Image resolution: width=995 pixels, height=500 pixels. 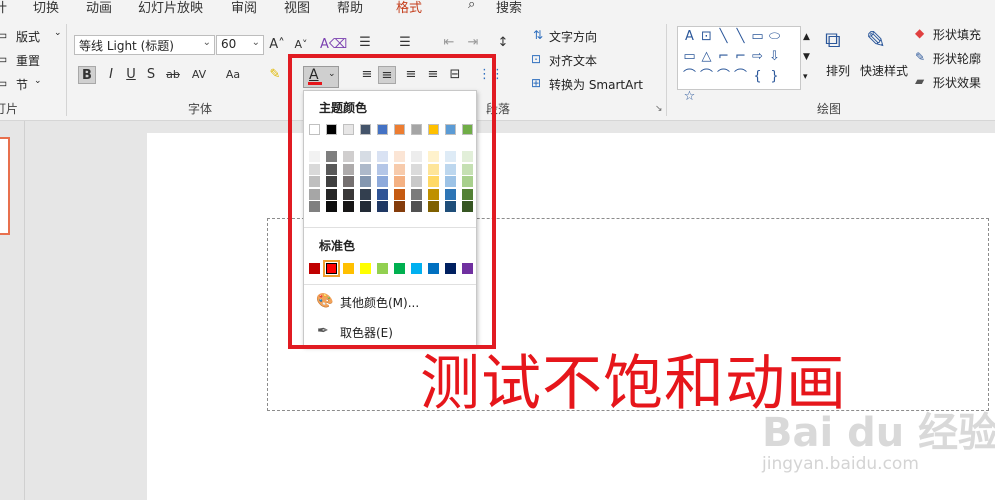 I want to click on font-size-value: 60, so click(x=229, y=44).